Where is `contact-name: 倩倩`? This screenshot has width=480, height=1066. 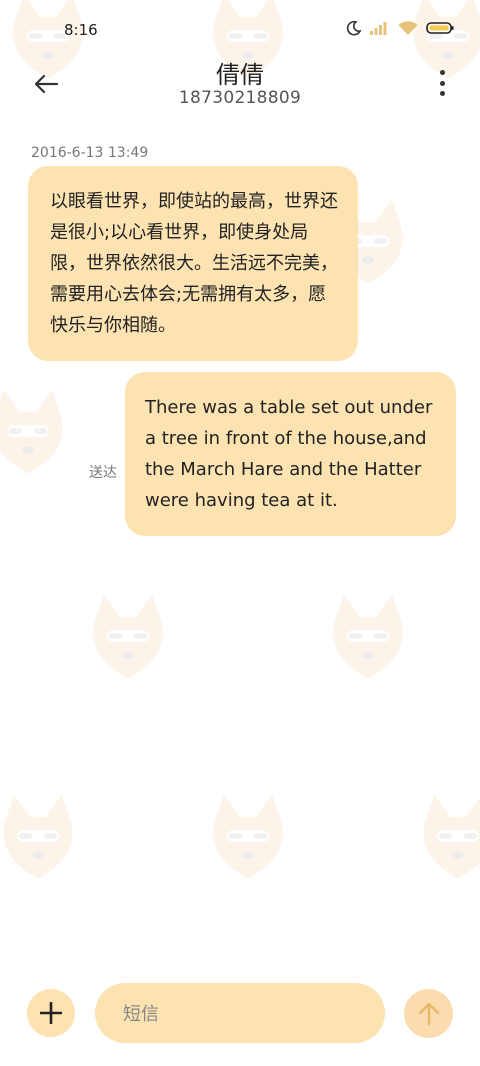
contact-name: 倩倩 is located at coordinates (240, 75).